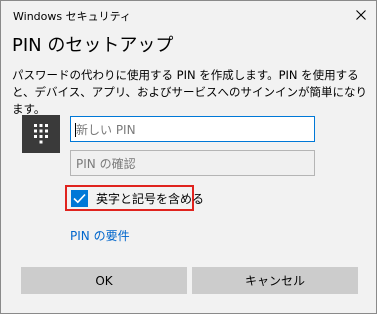 This screenshot has width=377, height=314. What do you see at coordinates (100, 235) in the screenshot?
I see `pin-requirements-link: PIN の要件` at bounding box center [100, 235].